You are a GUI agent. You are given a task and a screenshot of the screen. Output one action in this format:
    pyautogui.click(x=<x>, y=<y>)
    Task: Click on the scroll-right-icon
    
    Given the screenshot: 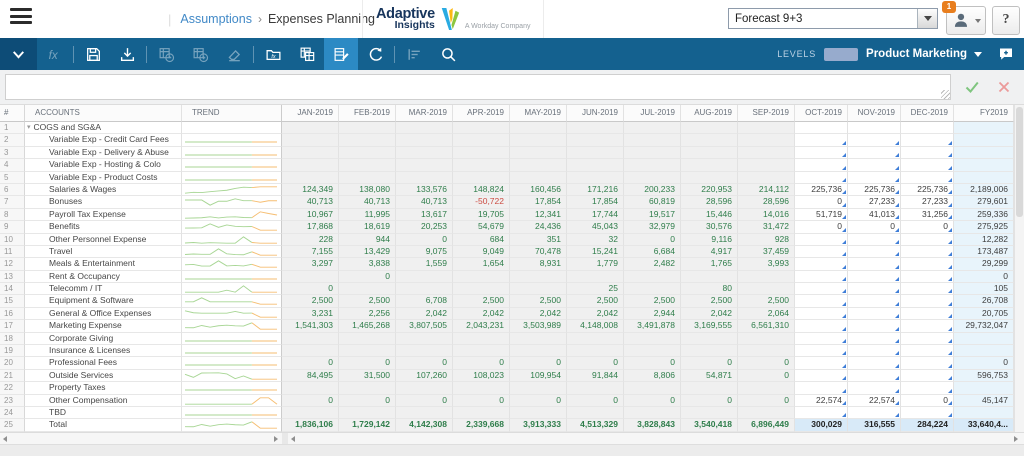 What is the action you would take?
    pyautogui.click(x=276, y=438)
    